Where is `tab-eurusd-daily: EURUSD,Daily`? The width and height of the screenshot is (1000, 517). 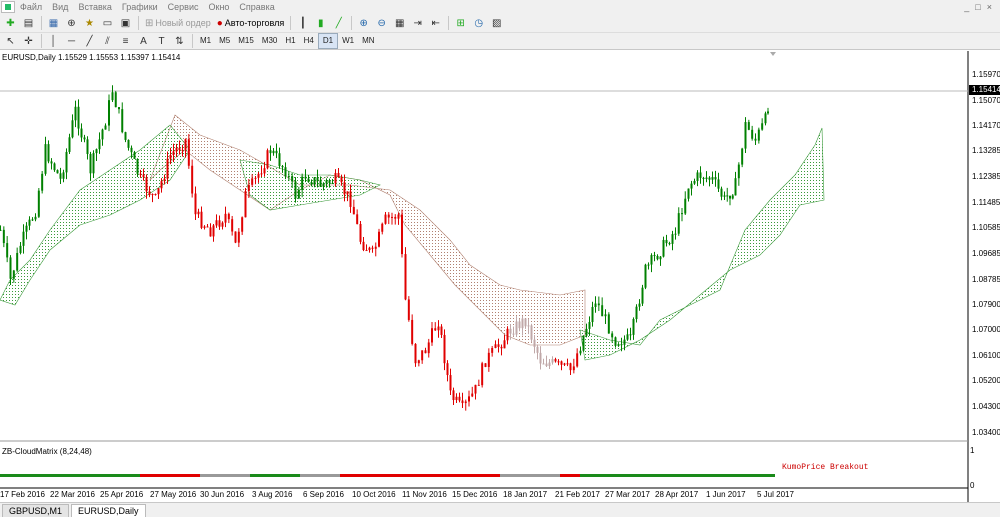 tab-eurusd-daily: EURUSD,Daily is located at coordinates (108, 510).